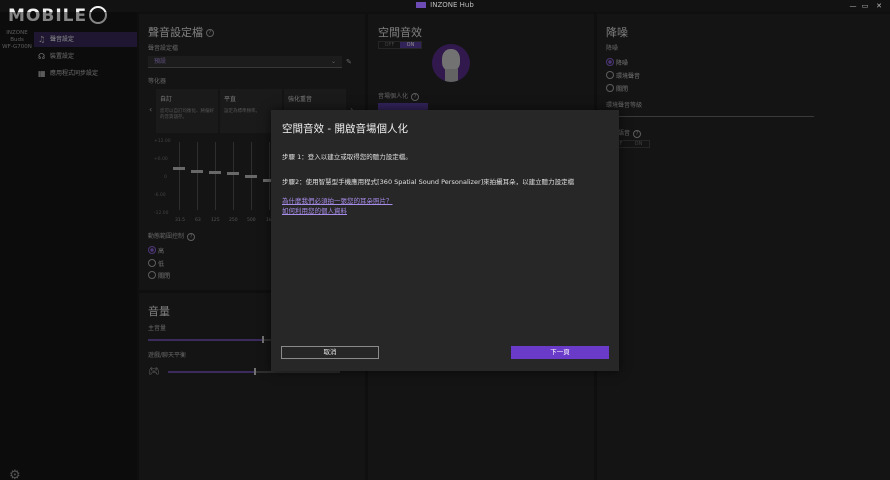 This screenshot has width=890, height=480. What do you see at coordinates (879, 6) in the screenshot?
I see `close-button: ✕` at bounding box center [879, 6].